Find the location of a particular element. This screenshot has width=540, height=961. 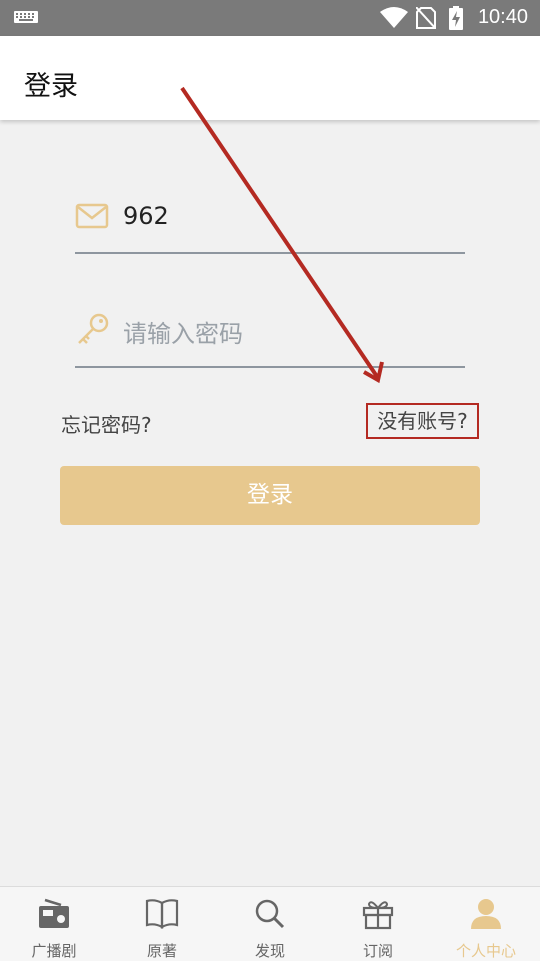

page-title: 登录 is located at coordinates (51, 86).